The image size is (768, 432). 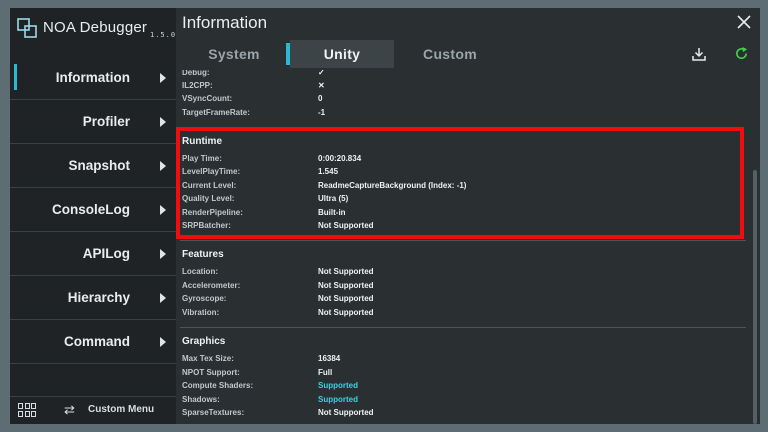 I want to click on sidebar-item-label: APILog, so click(x=106, y=253).